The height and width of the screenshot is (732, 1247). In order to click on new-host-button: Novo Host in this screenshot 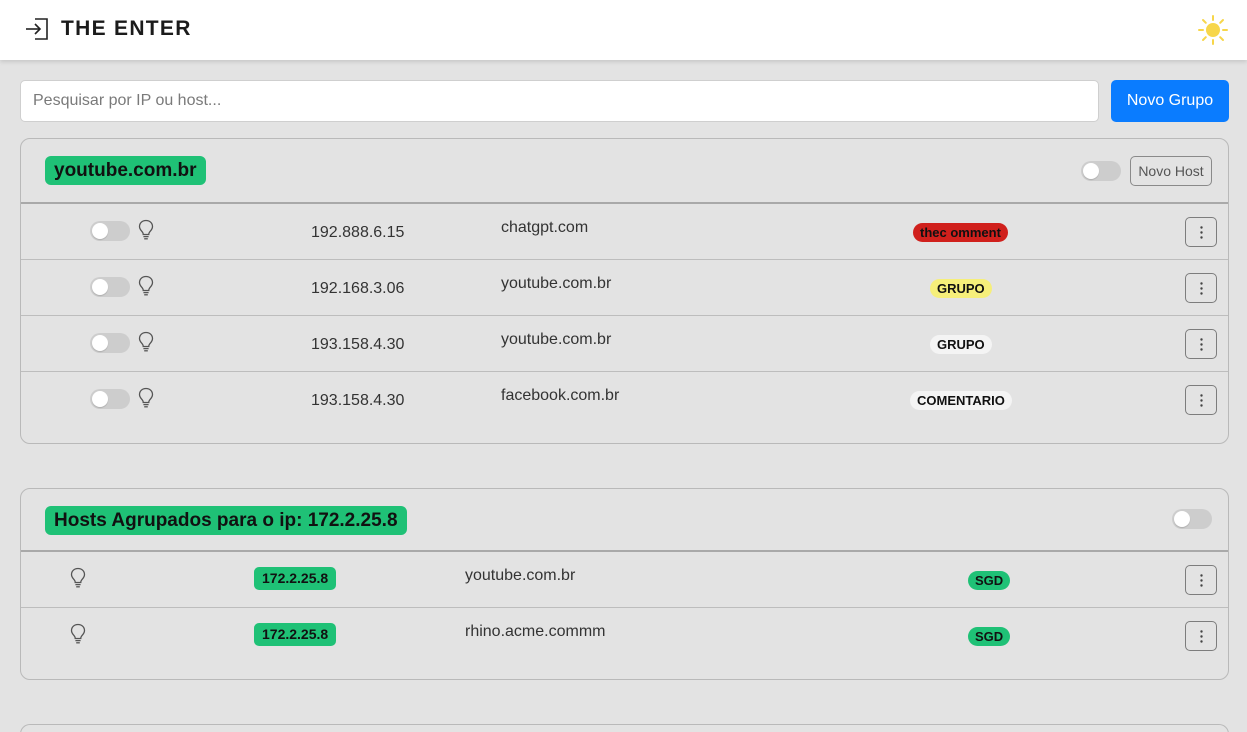, I will do `click(1171, 171)`.